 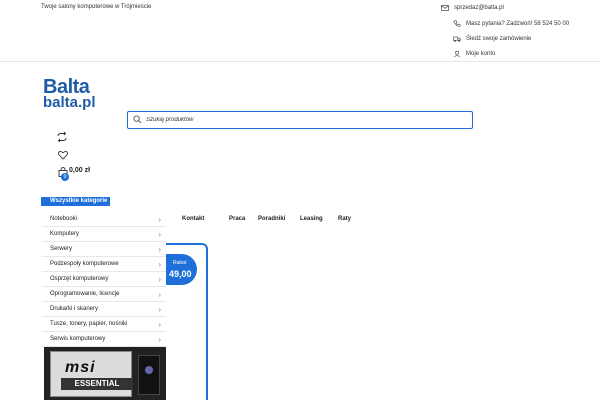 What do you see at coordinates (306, 119) in the screenshot?
I see `search-input` at bounding box center [306, 119].